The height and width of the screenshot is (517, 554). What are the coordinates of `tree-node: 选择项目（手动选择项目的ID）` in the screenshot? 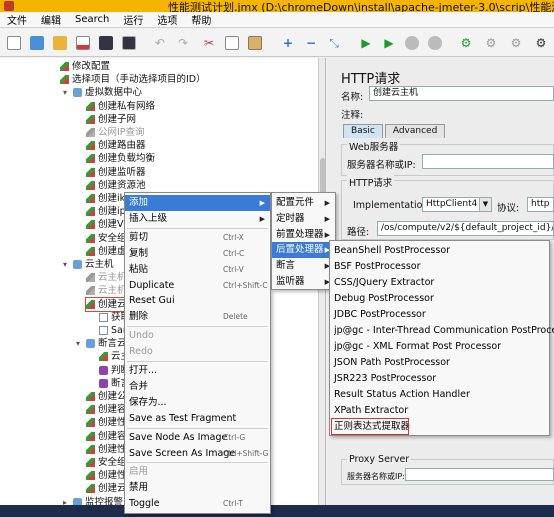 It's located at (133, 79).